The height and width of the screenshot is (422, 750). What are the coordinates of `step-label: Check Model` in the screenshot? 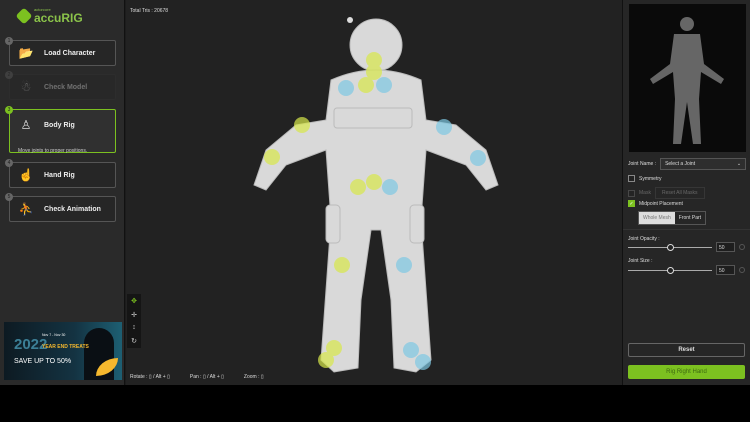 It's located at (66, 87).